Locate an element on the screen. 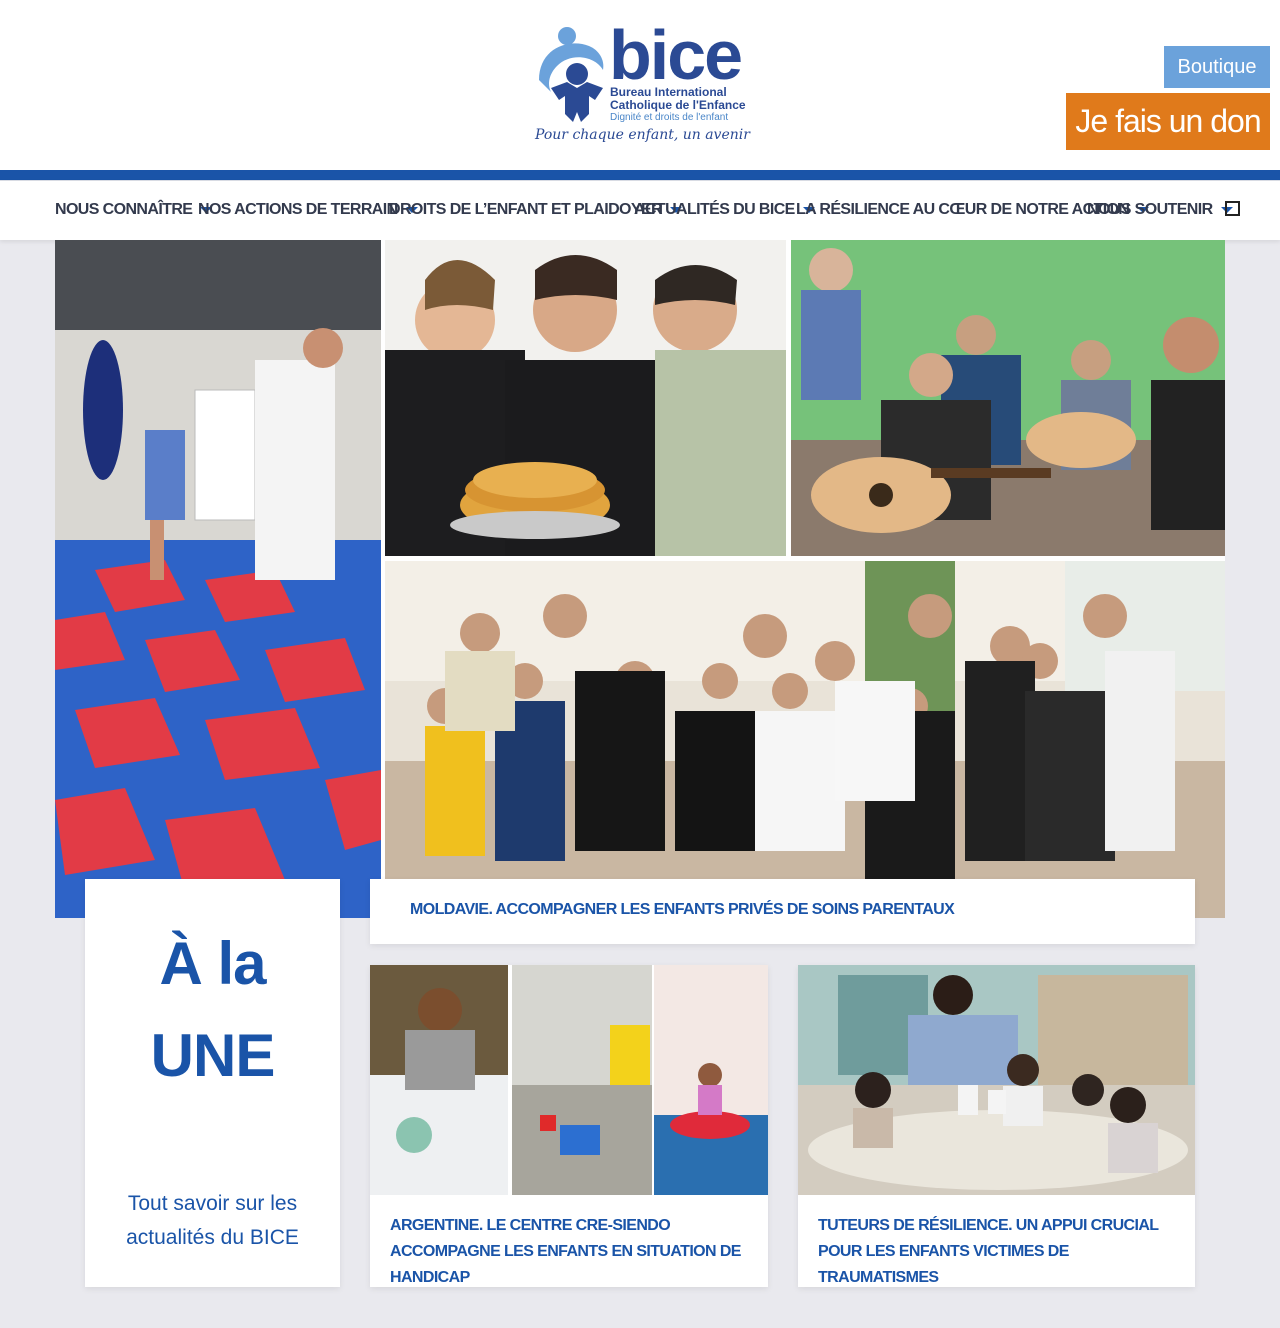 The image size is (1280, 1328). nav-item-nous-connaitre: Nous connaître is located at coordinates (134, 210).